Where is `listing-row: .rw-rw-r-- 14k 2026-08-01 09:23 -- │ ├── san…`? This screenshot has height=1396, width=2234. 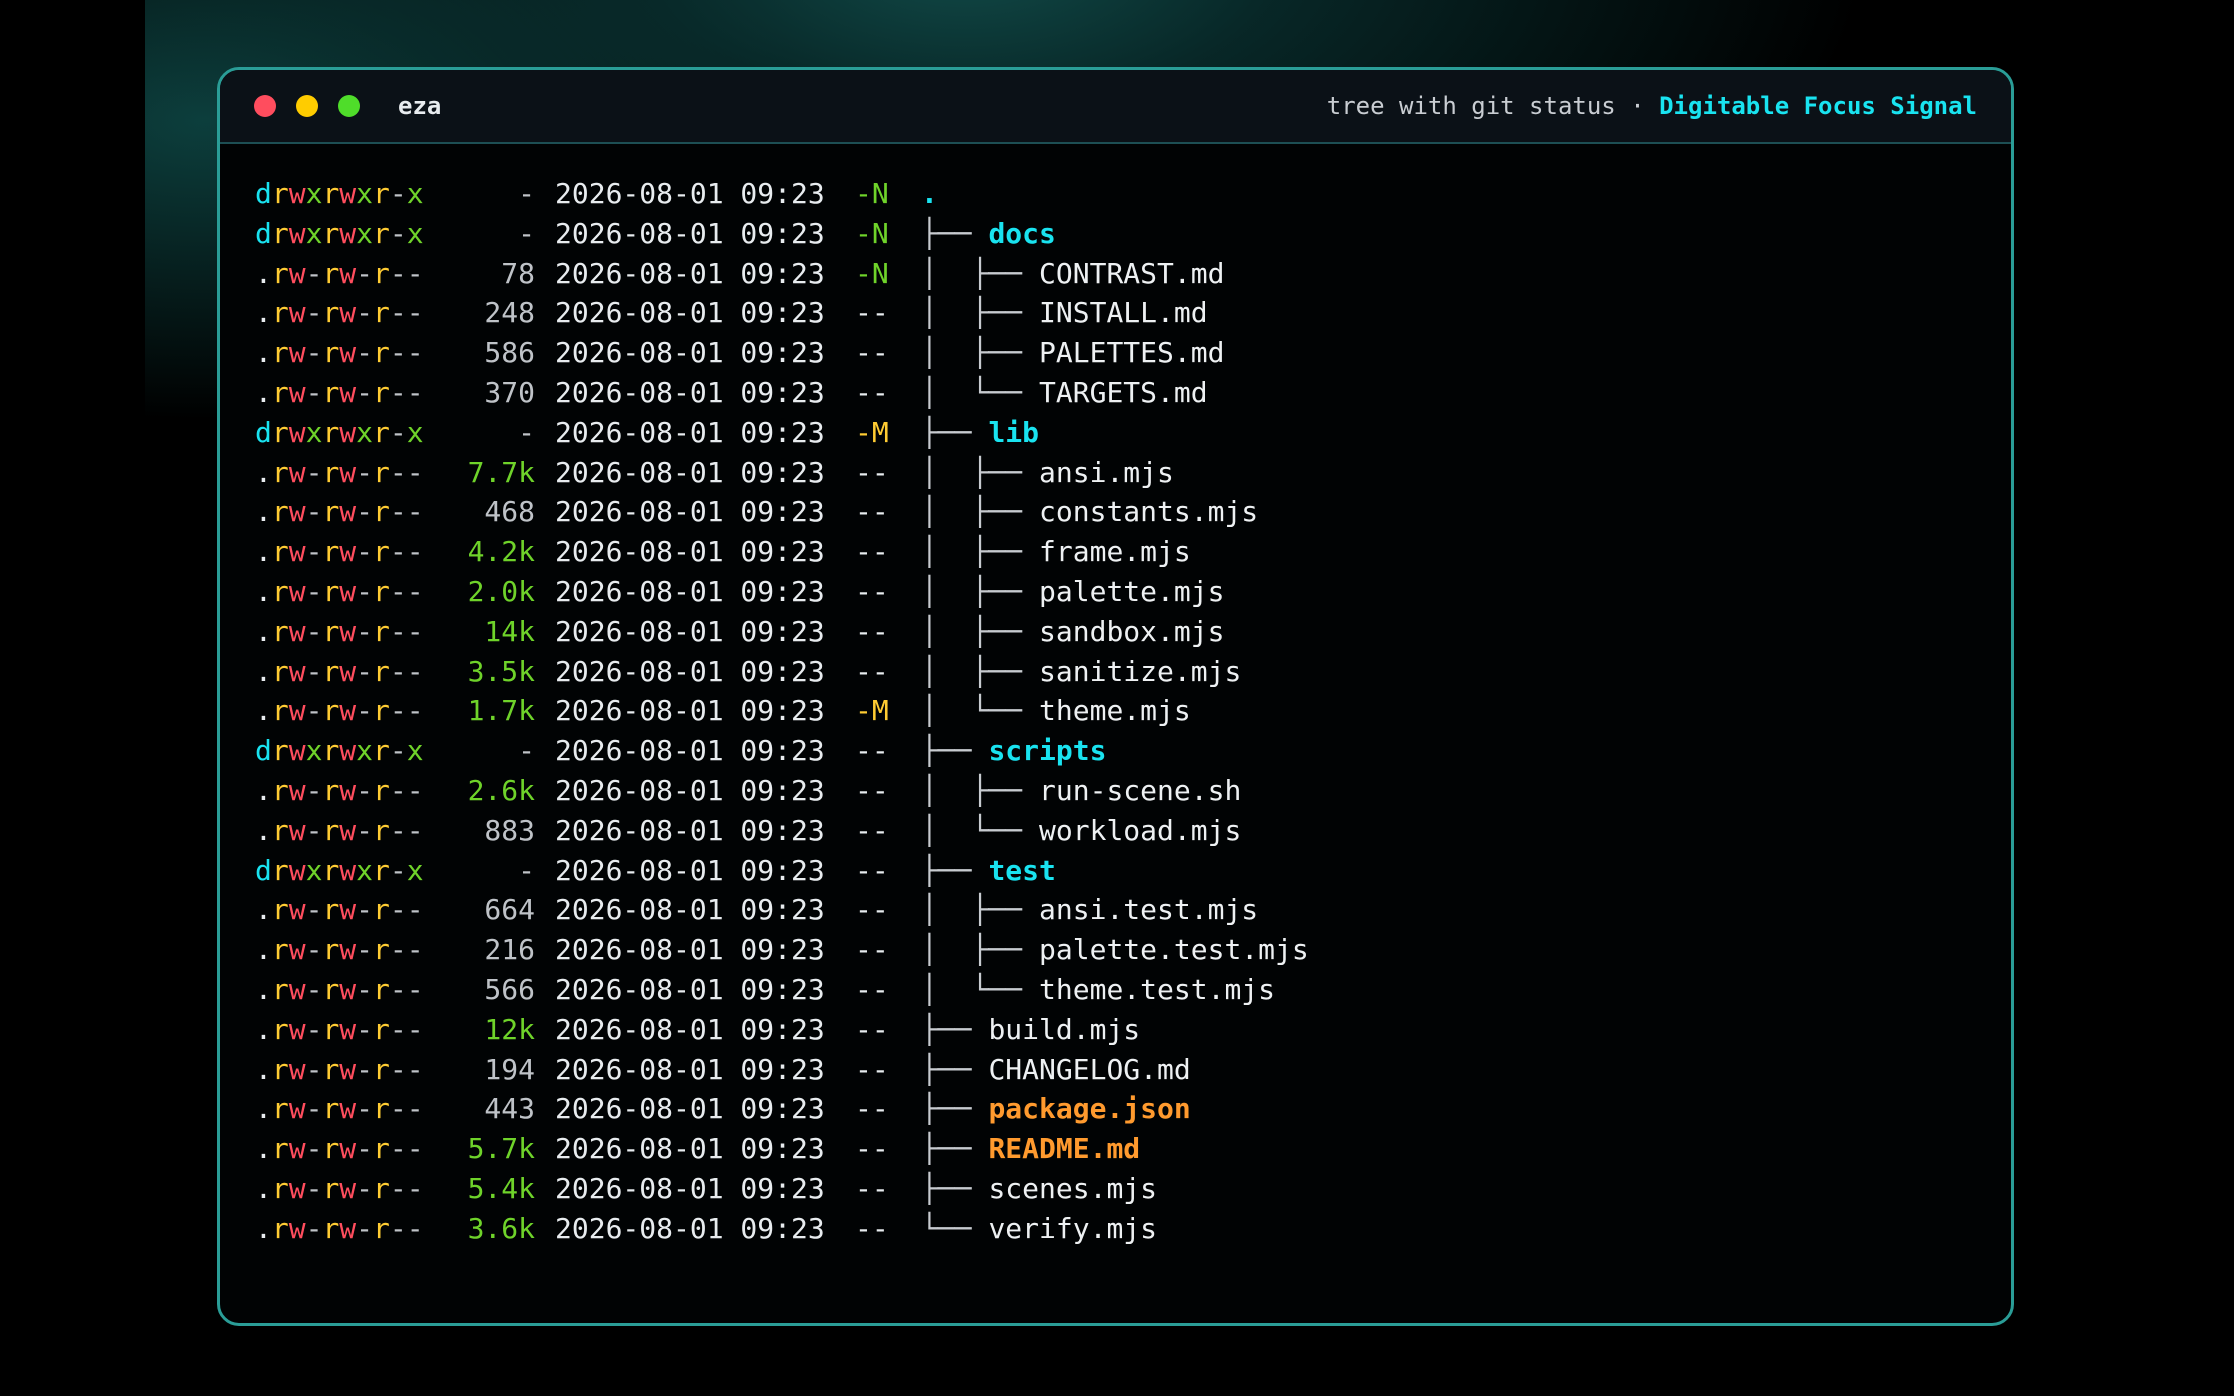 listing-row: .rw-rw-r-- 14k 2026-08-01 09:23 -- │ ├── san… is located at coordinates (782, 632).